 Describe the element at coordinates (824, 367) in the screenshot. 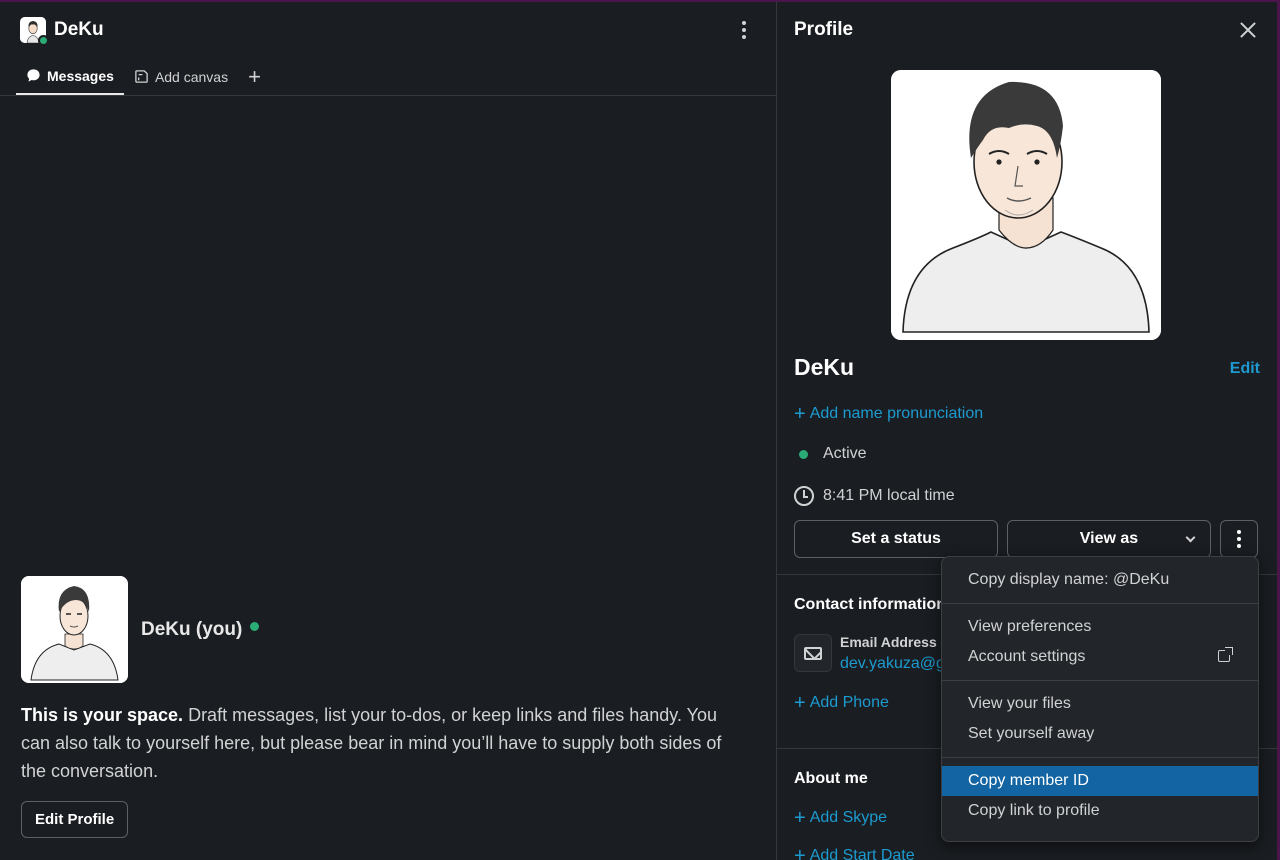

I see `profile-name: DeKu` at that location.